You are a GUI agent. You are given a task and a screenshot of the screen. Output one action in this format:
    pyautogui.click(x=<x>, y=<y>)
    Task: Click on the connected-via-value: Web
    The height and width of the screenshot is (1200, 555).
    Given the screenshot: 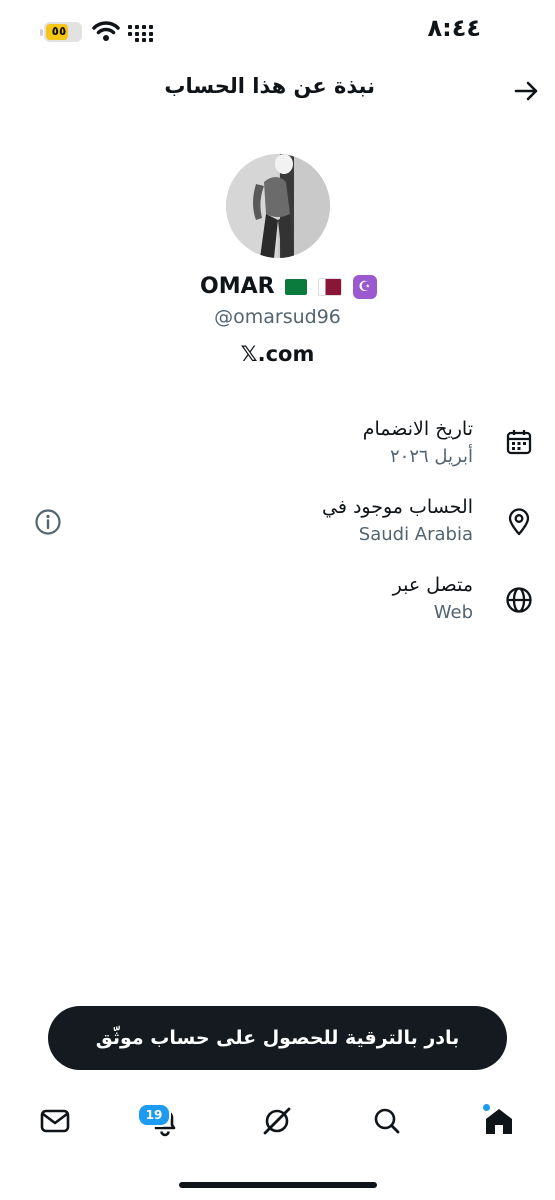 What is the action you would take?
    pyautogui.click(x=453, y=612)
    